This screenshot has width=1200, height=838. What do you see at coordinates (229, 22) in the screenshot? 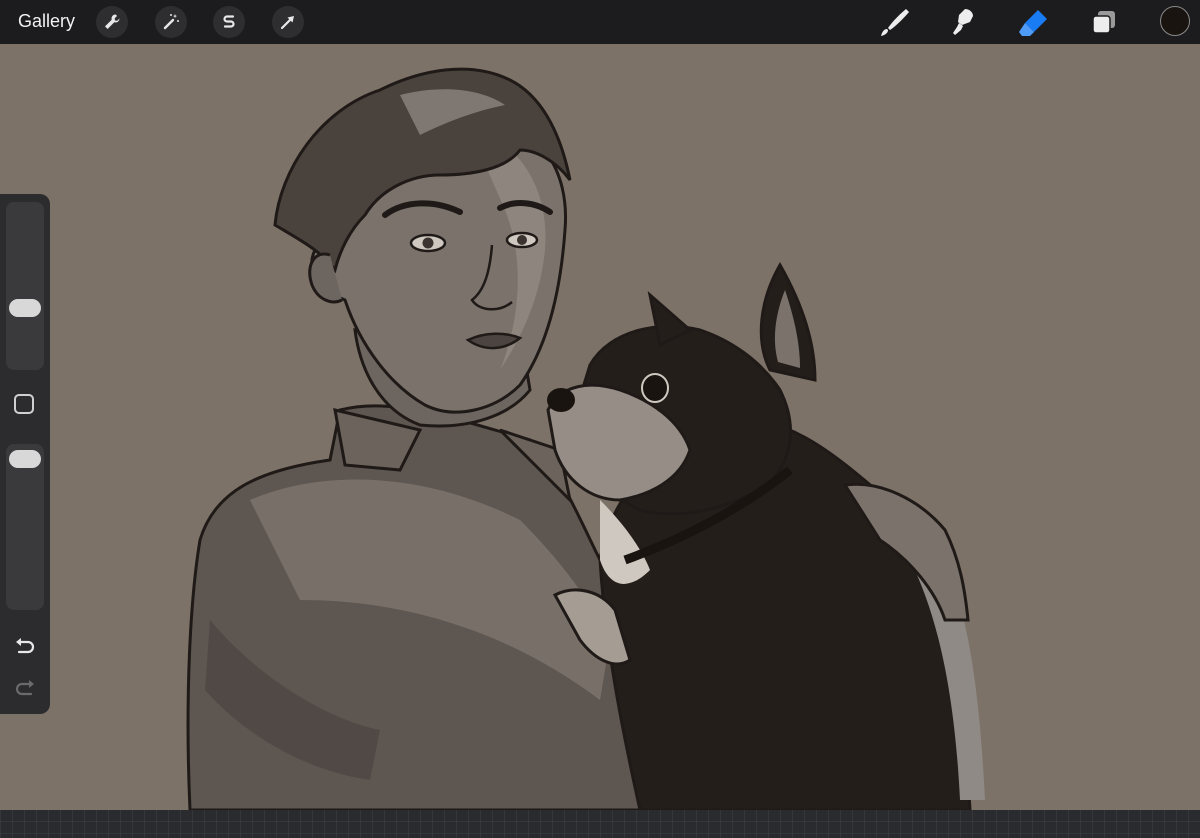
I see `selection-s-icon` at bounding box center [229, 22].